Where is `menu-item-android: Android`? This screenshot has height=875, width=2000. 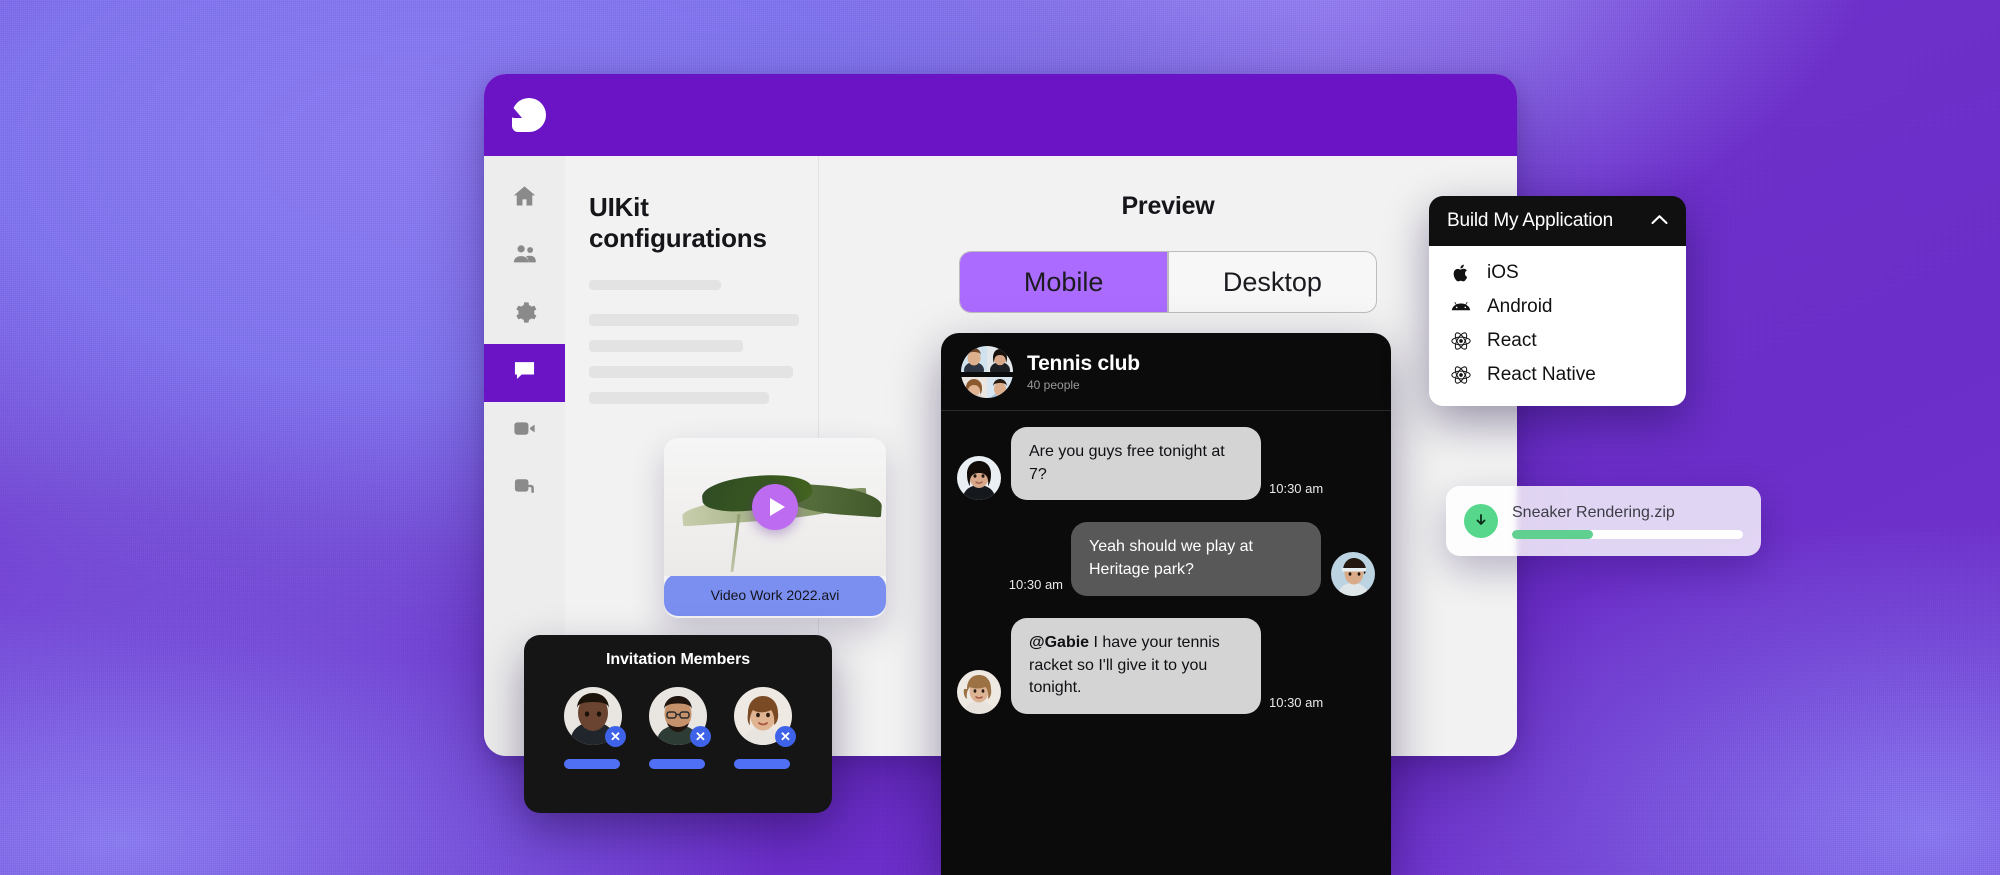 menu-item-android: Android is located at coordinates (1557, 307).